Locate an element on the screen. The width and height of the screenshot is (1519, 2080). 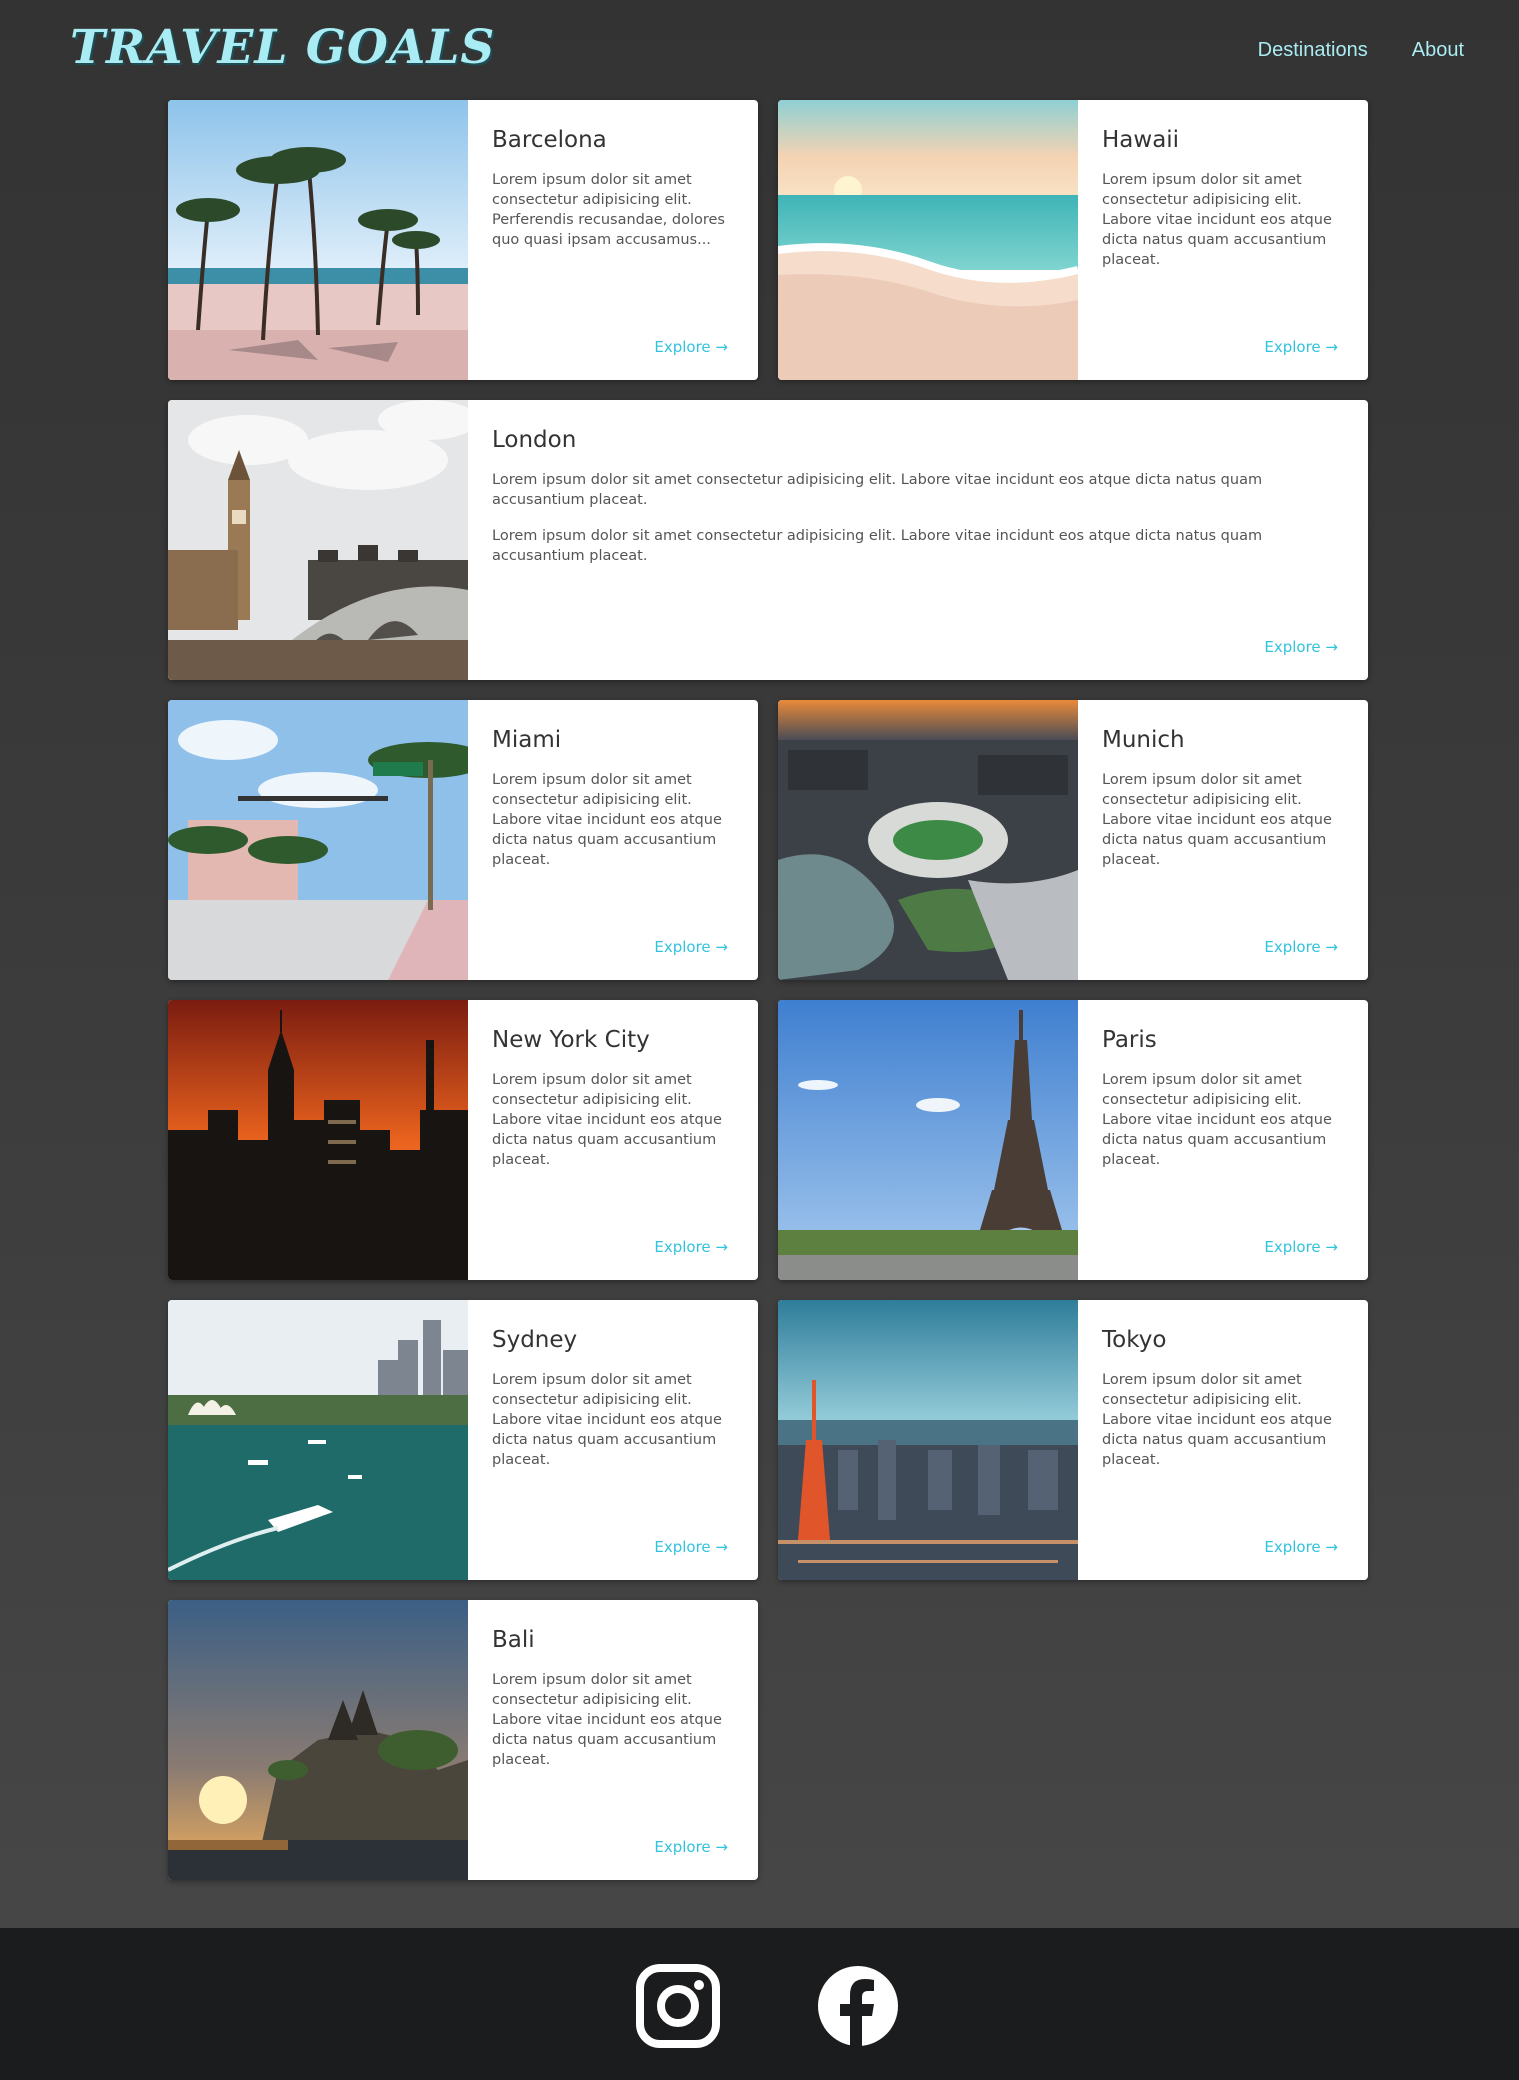
nav-about: About is located at coordinates (1438, 50).